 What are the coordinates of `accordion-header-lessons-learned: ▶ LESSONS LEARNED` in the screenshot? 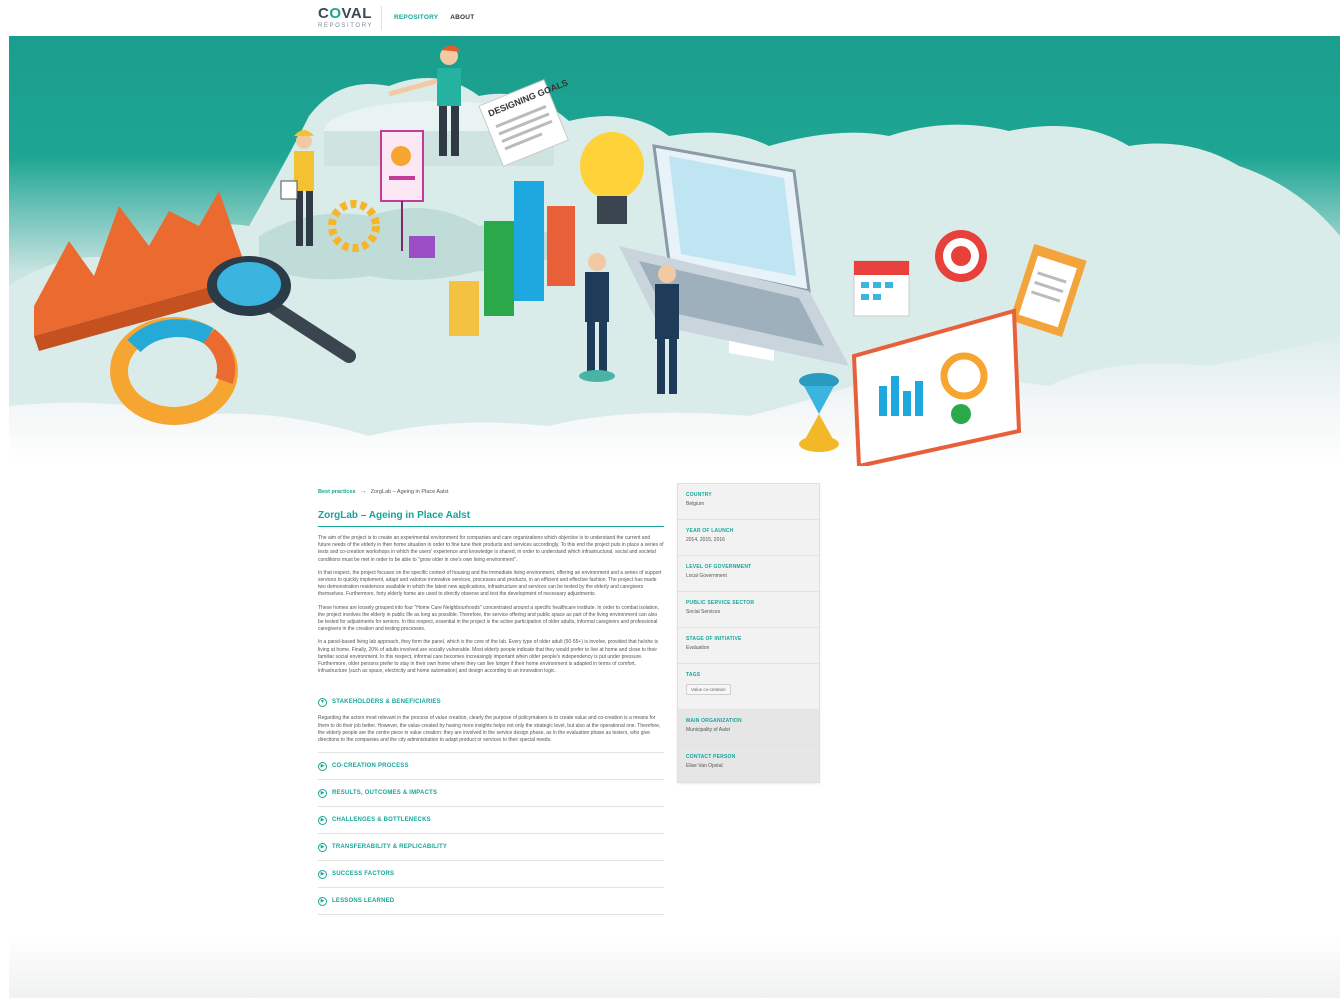 It's located at (491, 901).